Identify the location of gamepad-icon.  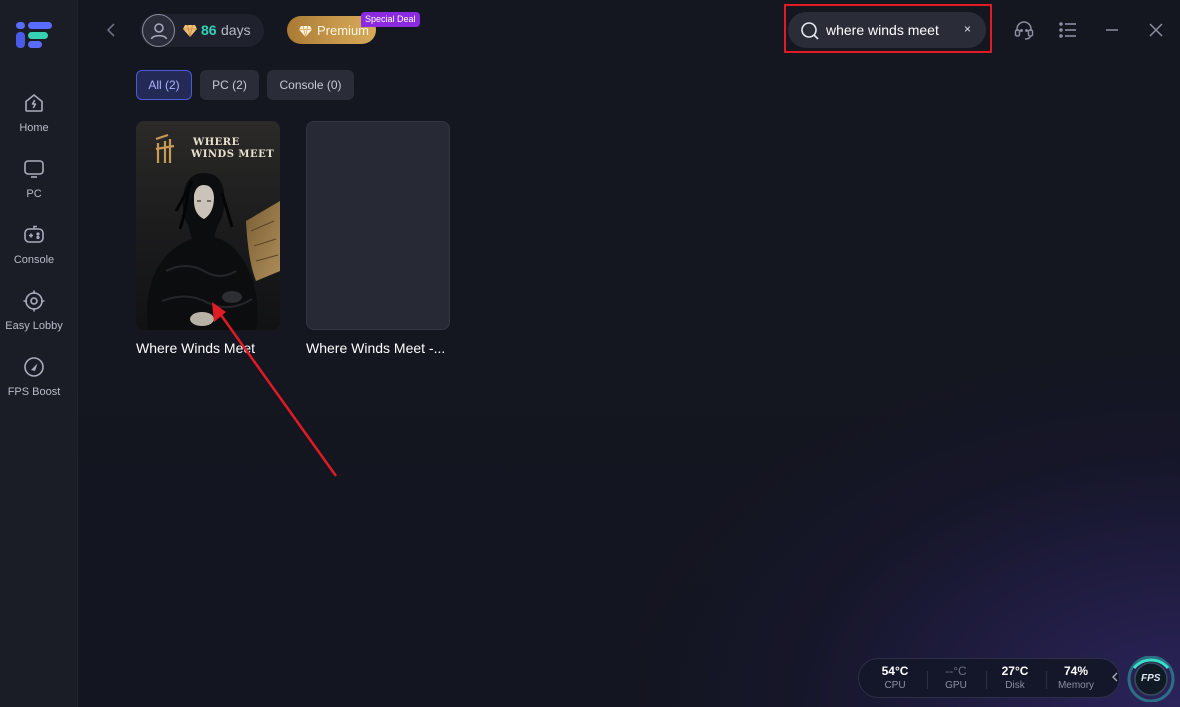
(34, 235).